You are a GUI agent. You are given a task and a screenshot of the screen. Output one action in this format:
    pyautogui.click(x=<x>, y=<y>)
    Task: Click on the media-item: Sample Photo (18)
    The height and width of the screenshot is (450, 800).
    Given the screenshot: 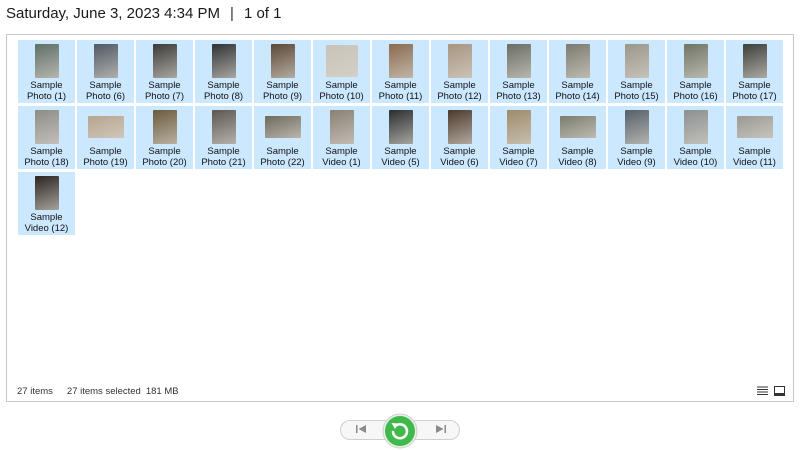 What is the action you would take?
    pyautogui.click(x=46, y=137)
    